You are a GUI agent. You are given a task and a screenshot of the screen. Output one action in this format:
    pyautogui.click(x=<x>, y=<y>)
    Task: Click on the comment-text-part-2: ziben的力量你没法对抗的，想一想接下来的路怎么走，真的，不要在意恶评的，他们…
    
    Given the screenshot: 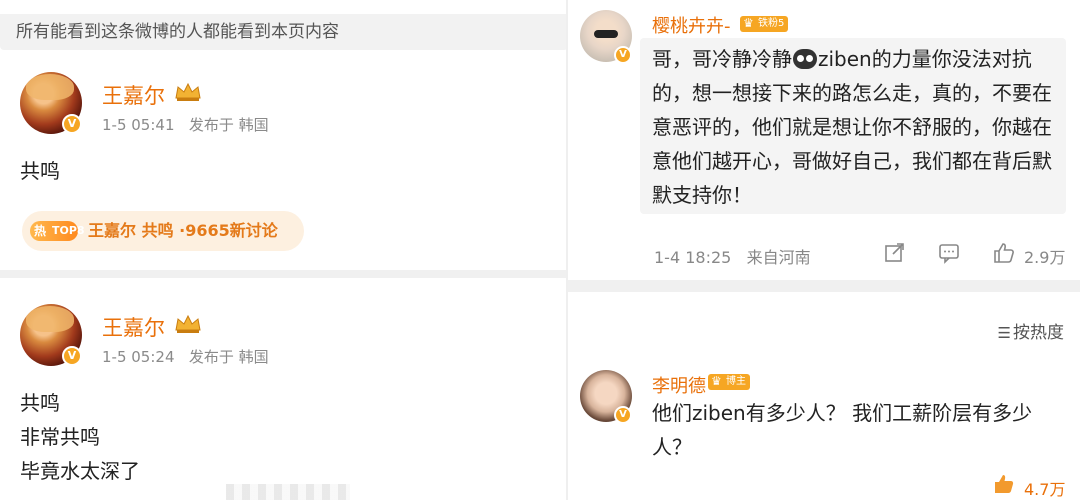 What is the action you would take?
    pyautogui.click(x=852, y=127)
    